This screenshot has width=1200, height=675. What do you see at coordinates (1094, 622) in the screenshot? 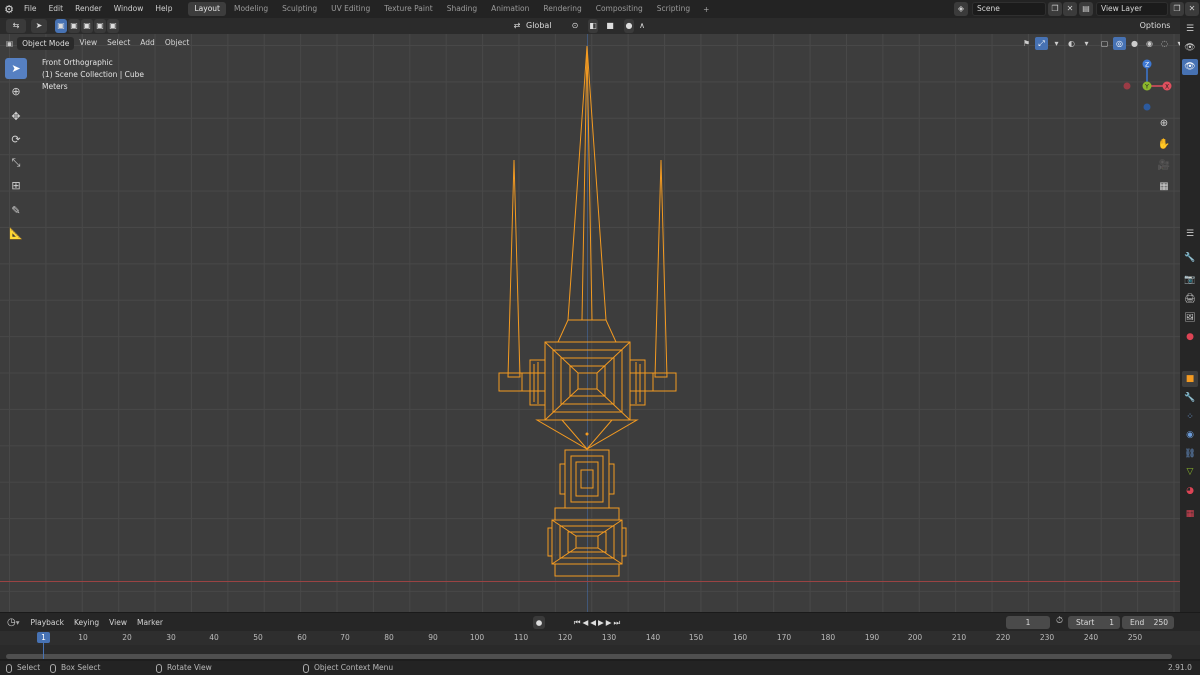
I see `start-frame-field: Start 1` at bounding box center [1094, 622].